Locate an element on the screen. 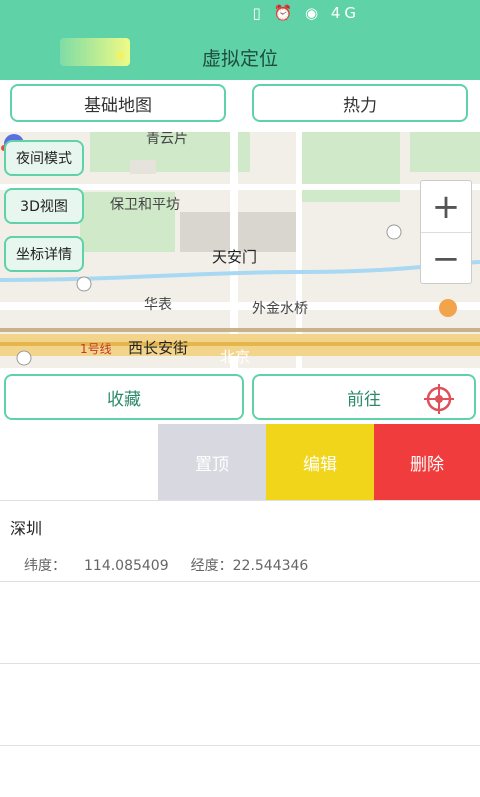  alarm-icon: ⏰ is located at coordinates (285, 13).